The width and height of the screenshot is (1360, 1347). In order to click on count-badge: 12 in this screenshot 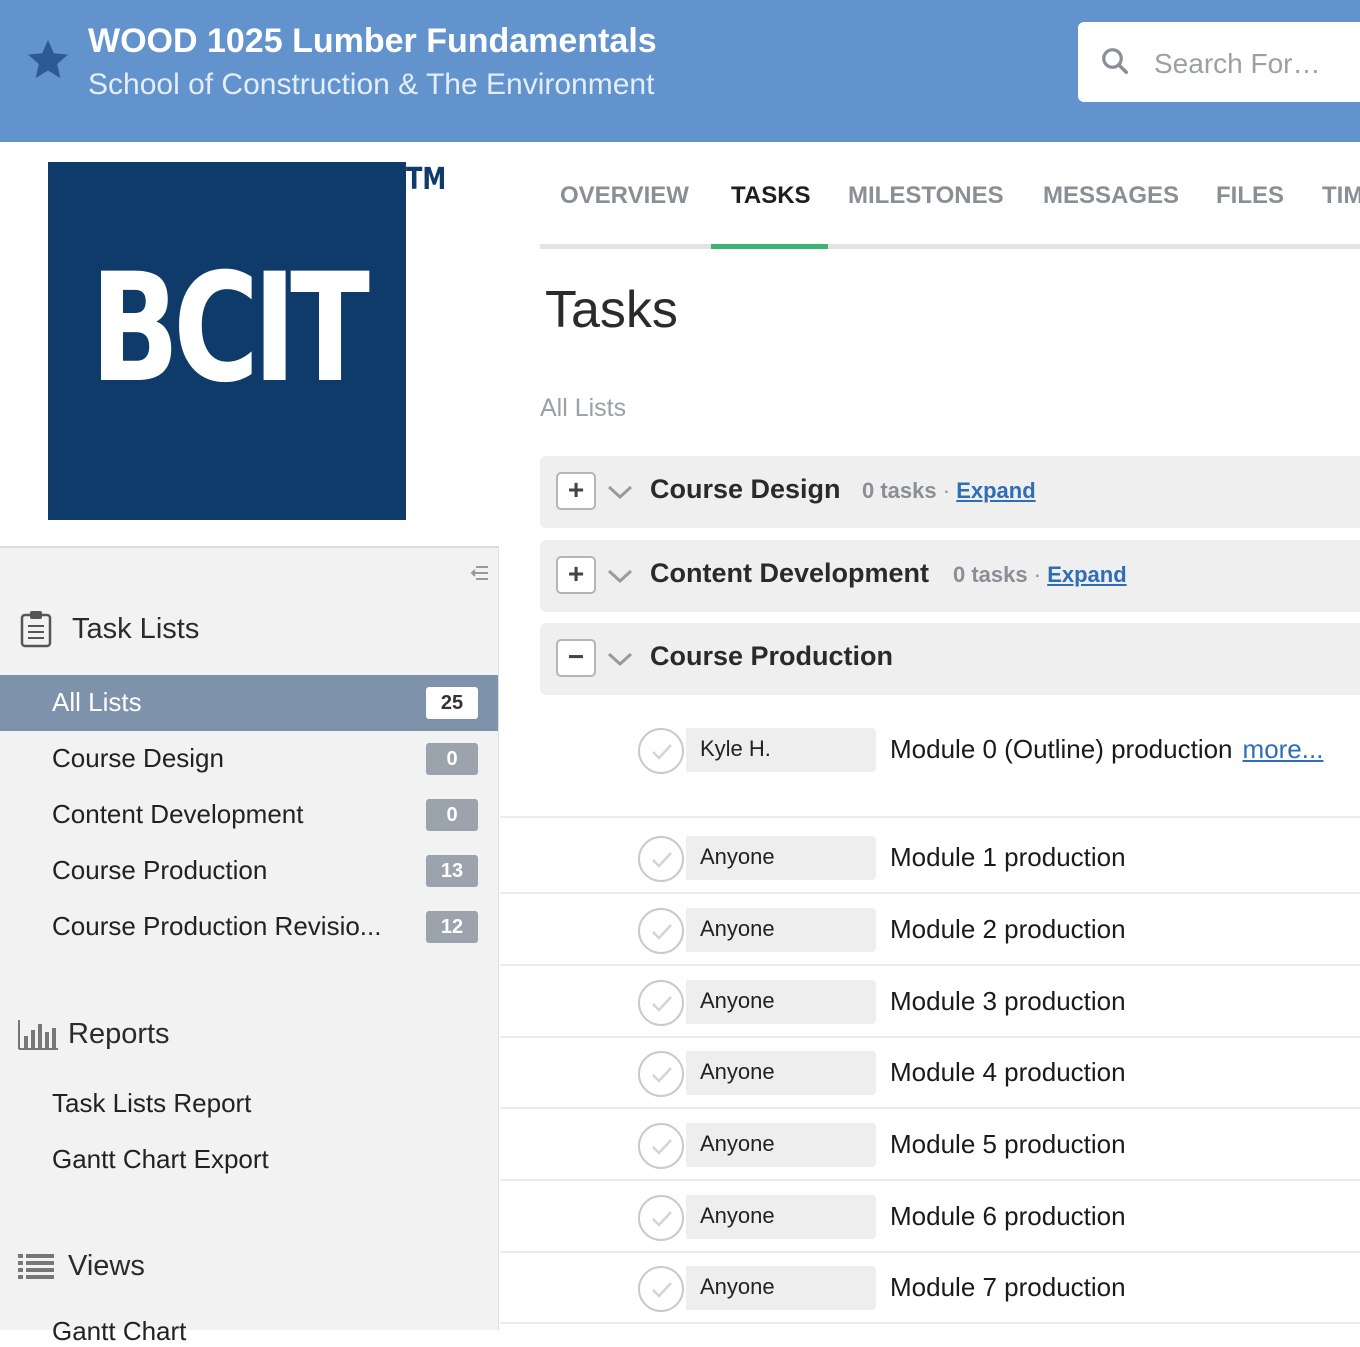, I will do `click(452, 927)`.